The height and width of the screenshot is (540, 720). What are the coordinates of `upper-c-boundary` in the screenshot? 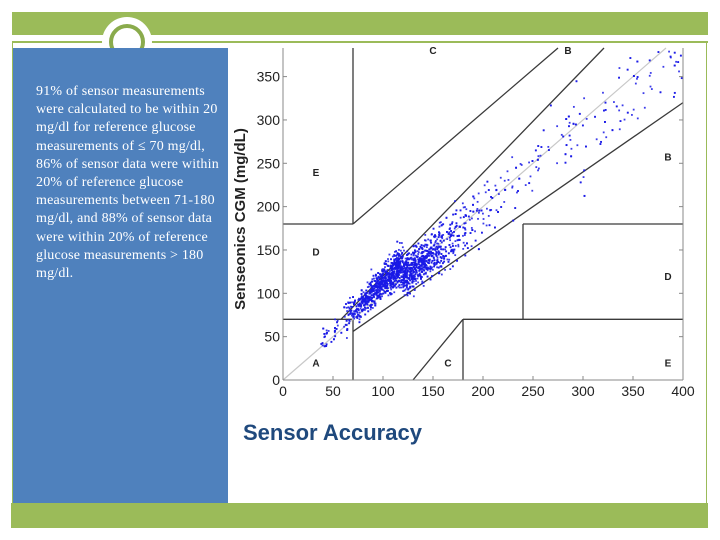 It's located at (455, 136).